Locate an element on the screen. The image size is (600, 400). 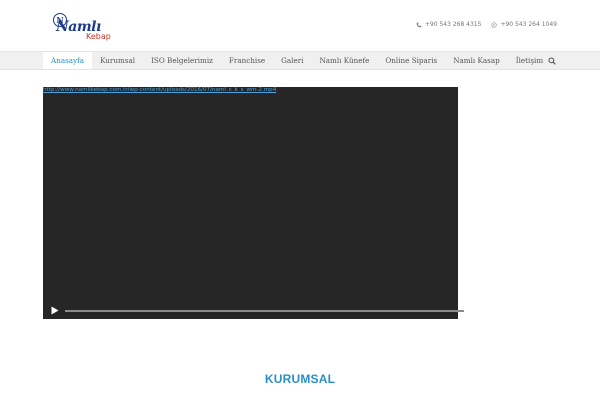
logo-subtitle: Kebap is located at coordinates (98, 36).